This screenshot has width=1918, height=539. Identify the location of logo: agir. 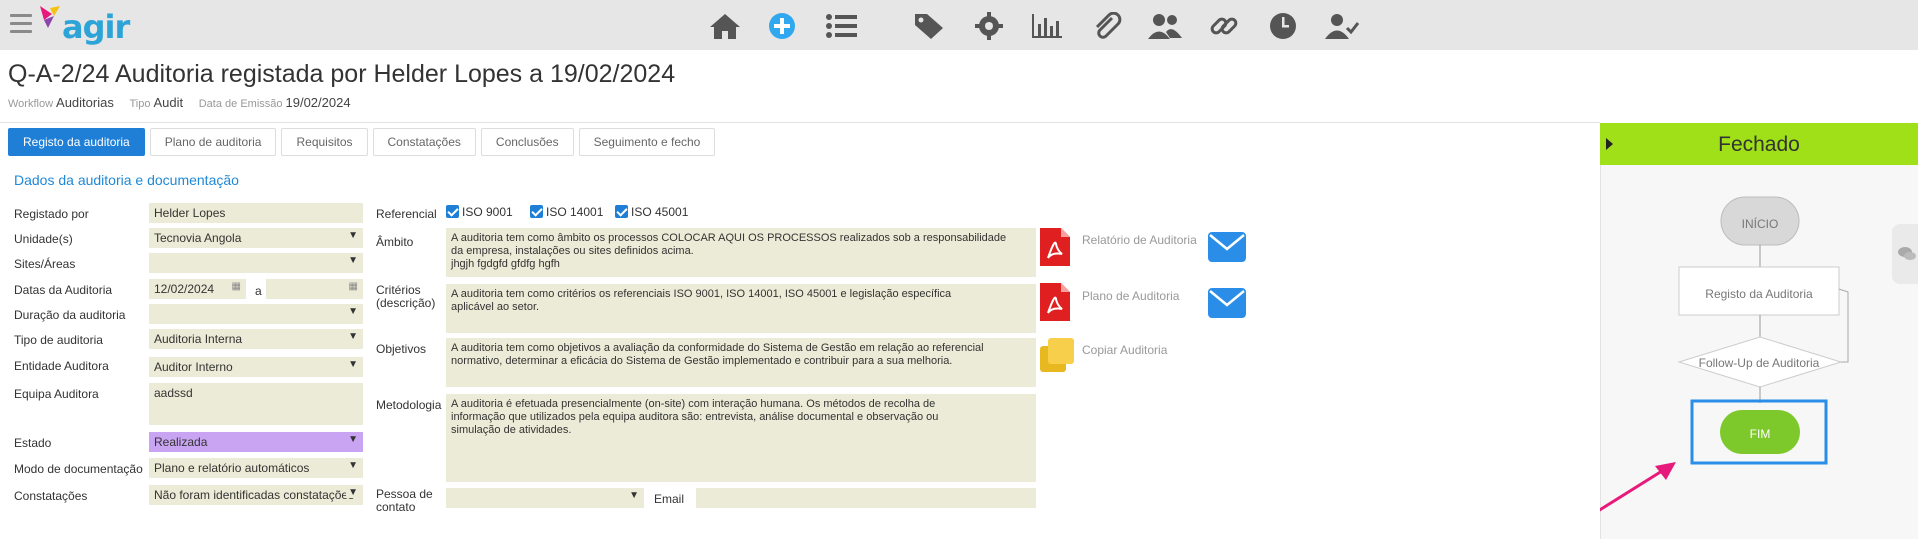
(84, 25).